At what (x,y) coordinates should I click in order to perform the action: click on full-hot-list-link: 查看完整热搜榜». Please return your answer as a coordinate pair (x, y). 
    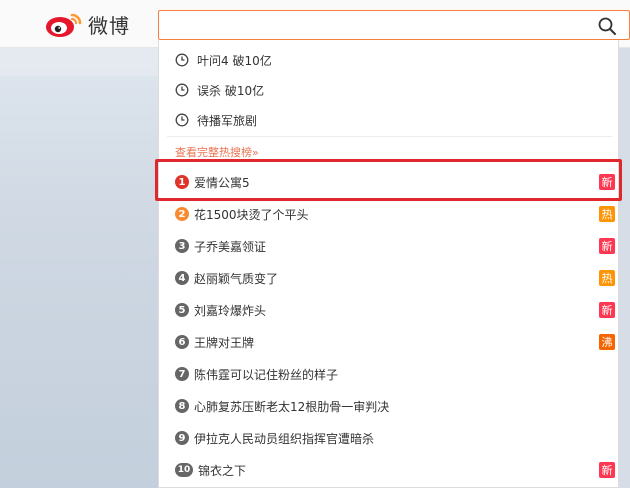
    Looking at the image, I should click on (217, 152).